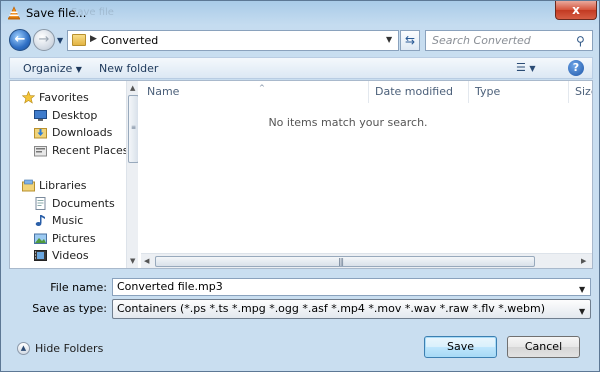 The image size is (600, 372). I want to click on command-toolbar: Organize ▼ New folder ☰ ▼ ?, so click(301, 68).